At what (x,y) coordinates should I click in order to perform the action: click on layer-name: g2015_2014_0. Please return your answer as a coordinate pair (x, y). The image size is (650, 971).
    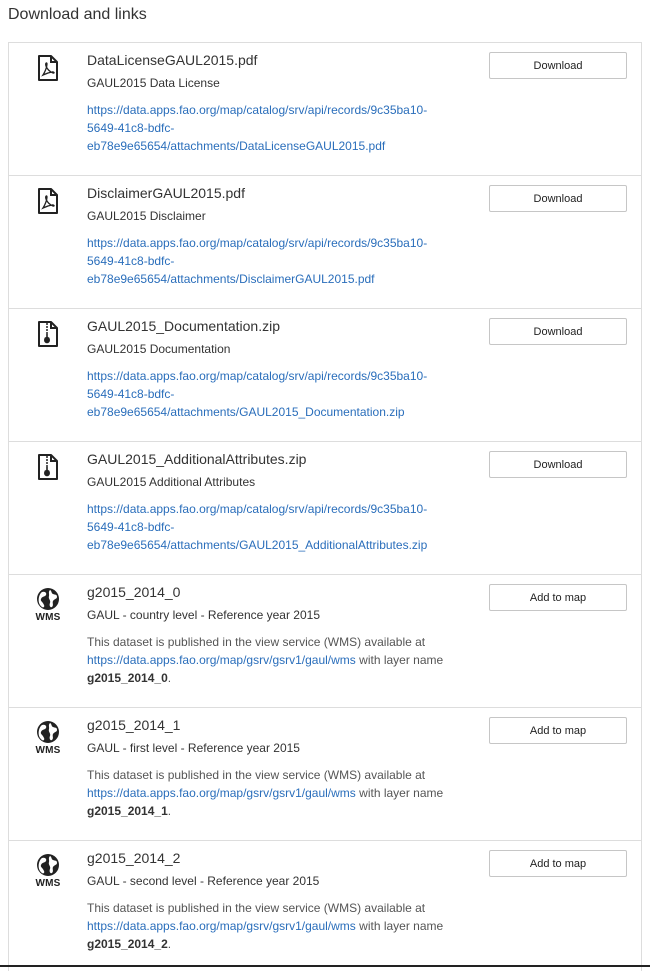
    Looking at the image, I should click on (127, 678).